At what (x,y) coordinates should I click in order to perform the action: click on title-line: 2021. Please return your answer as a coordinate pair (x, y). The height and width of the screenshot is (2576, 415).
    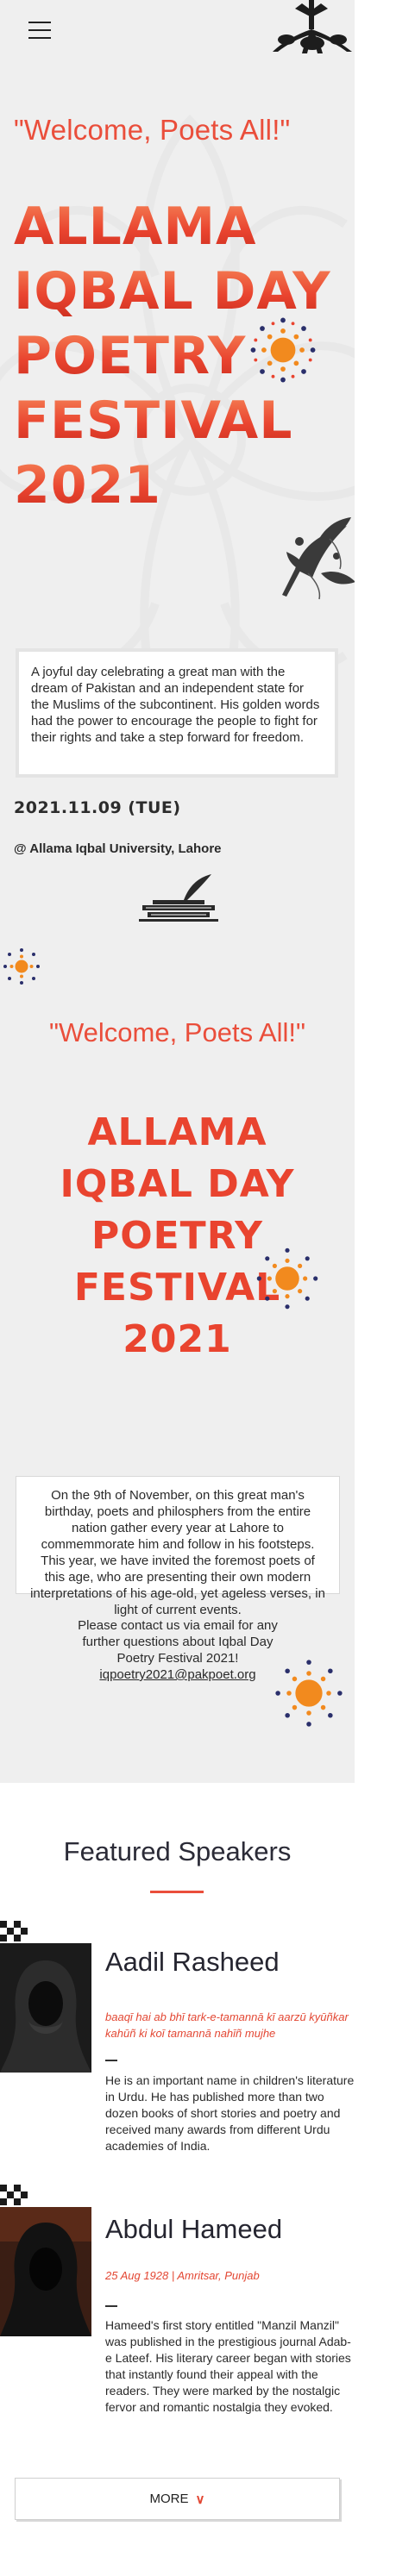
    Looking at the image, I should click on (177, 1339).